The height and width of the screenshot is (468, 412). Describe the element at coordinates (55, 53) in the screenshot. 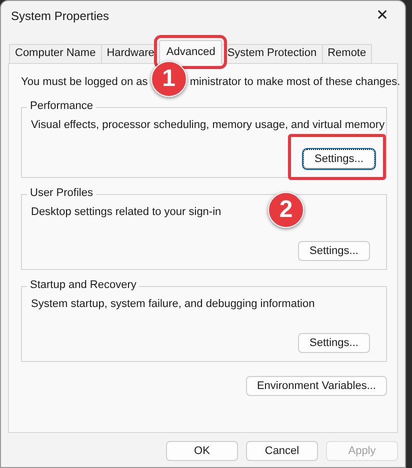

I see `tab: Computer Name` at that location.